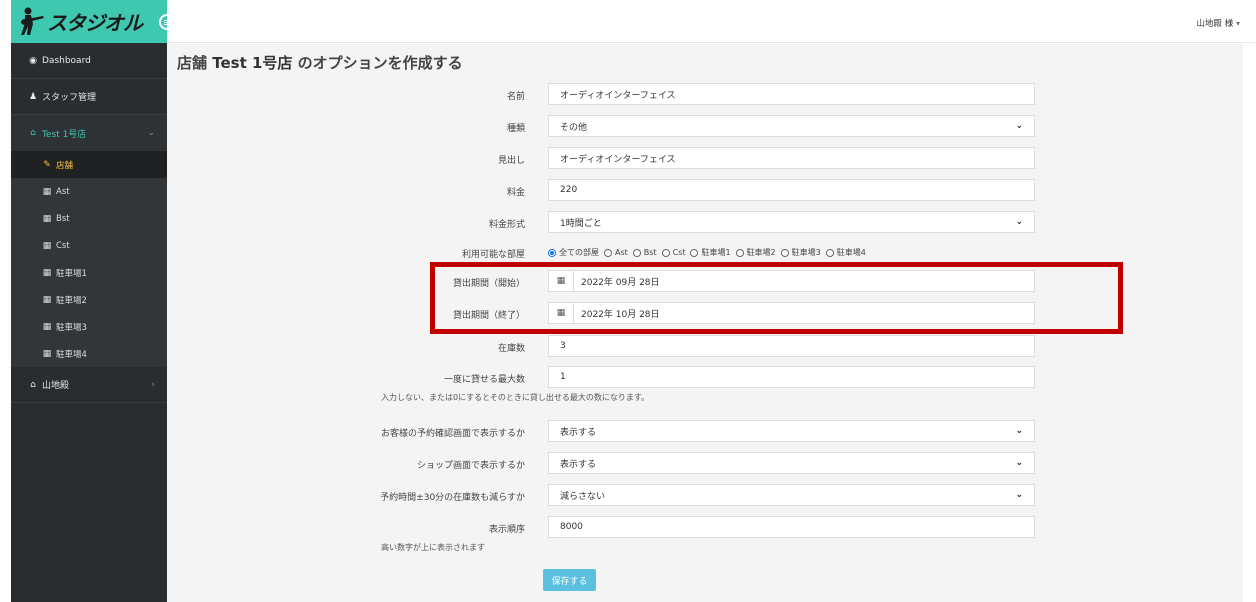 The height and width of the screenshot is (602, 1256). What do you see at coordinates (791, 222) in the screenshot?
I see `price-type-select: 1時間ごと ⌄` at bounding box center [791, 222].